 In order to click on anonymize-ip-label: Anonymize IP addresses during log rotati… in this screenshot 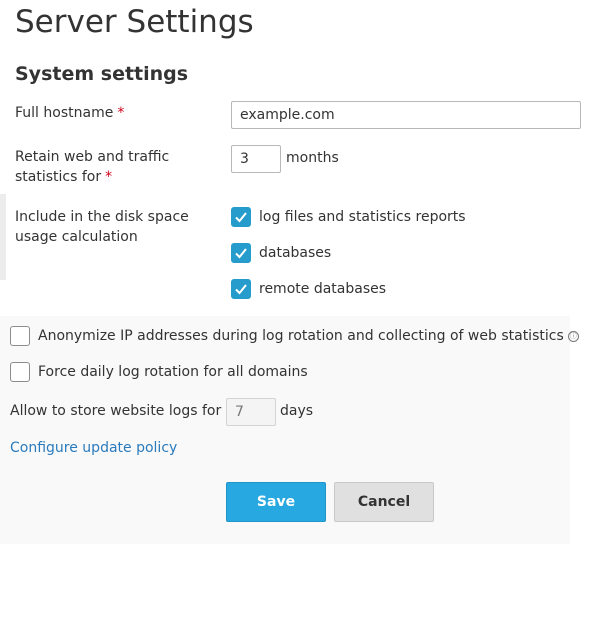, I will do `click(308, 336)`.